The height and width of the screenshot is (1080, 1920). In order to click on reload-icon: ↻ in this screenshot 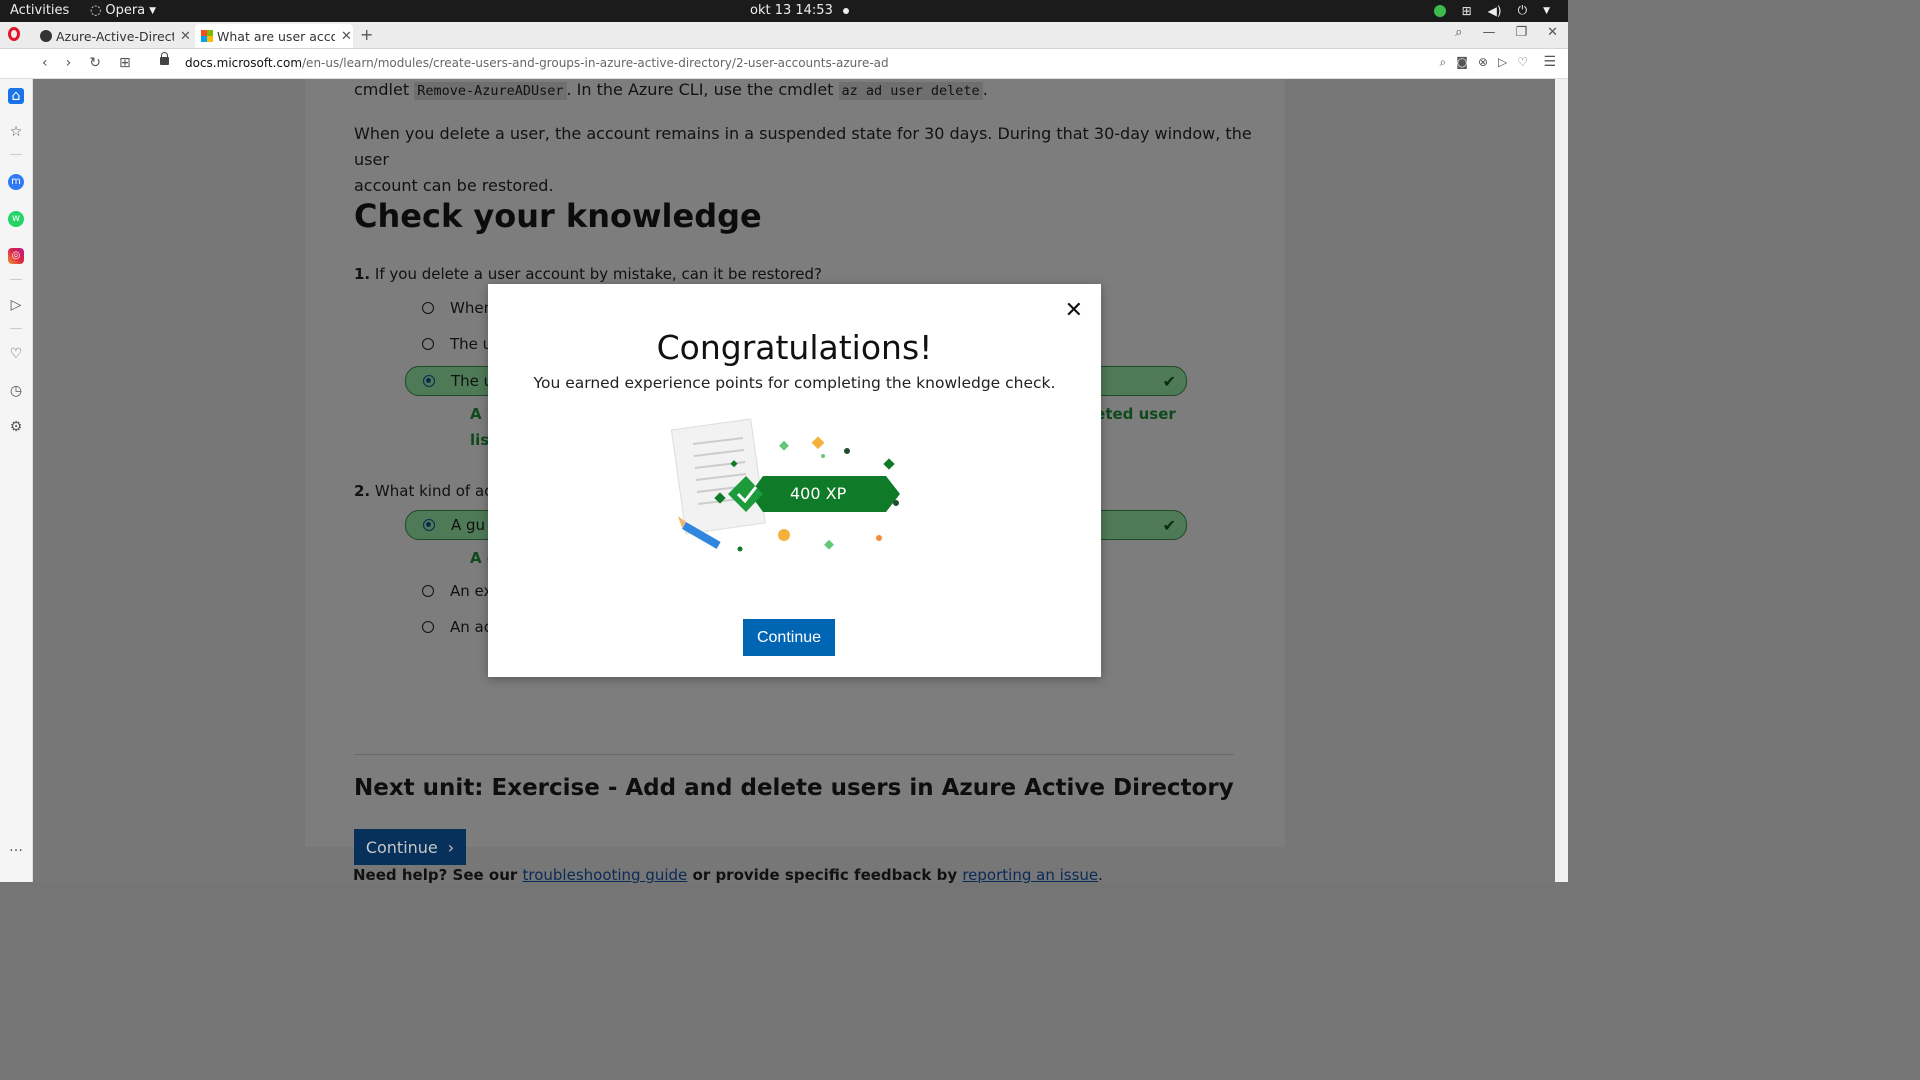, I will do `click(95, 63)`.